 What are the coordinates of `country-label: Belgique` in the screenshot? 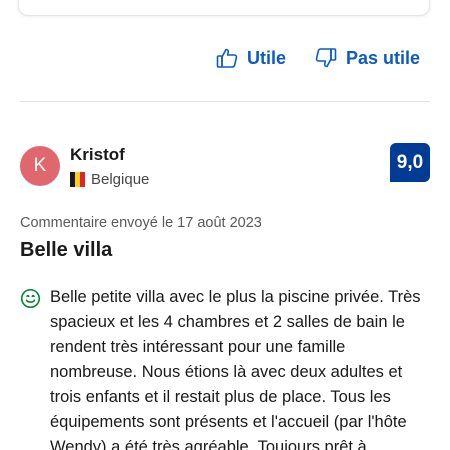 It's located at (120, 179).